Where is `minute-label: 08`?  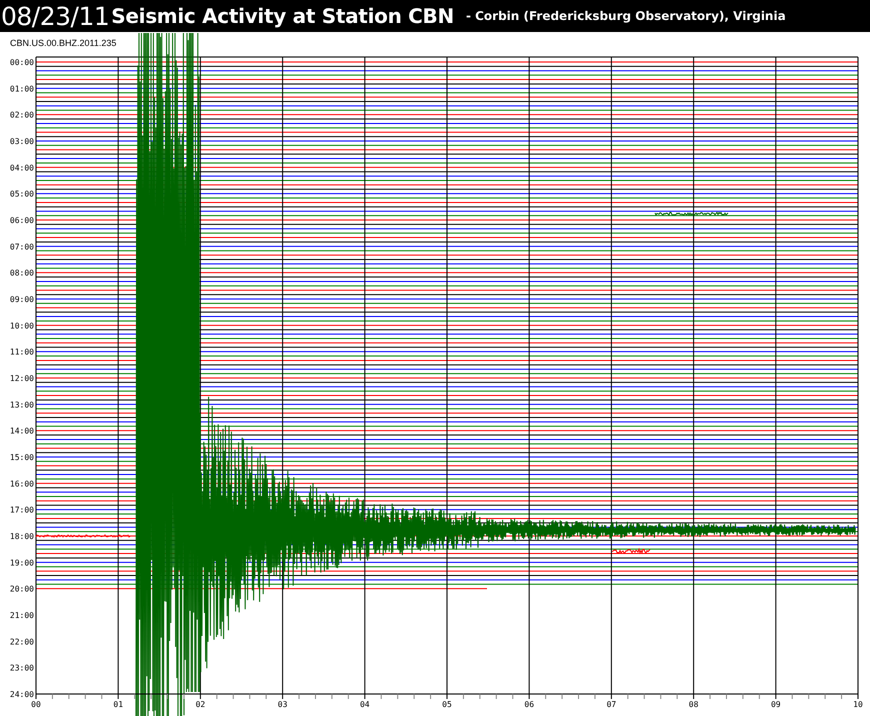 minute-label: 08 is located at coordinates (693, 704).